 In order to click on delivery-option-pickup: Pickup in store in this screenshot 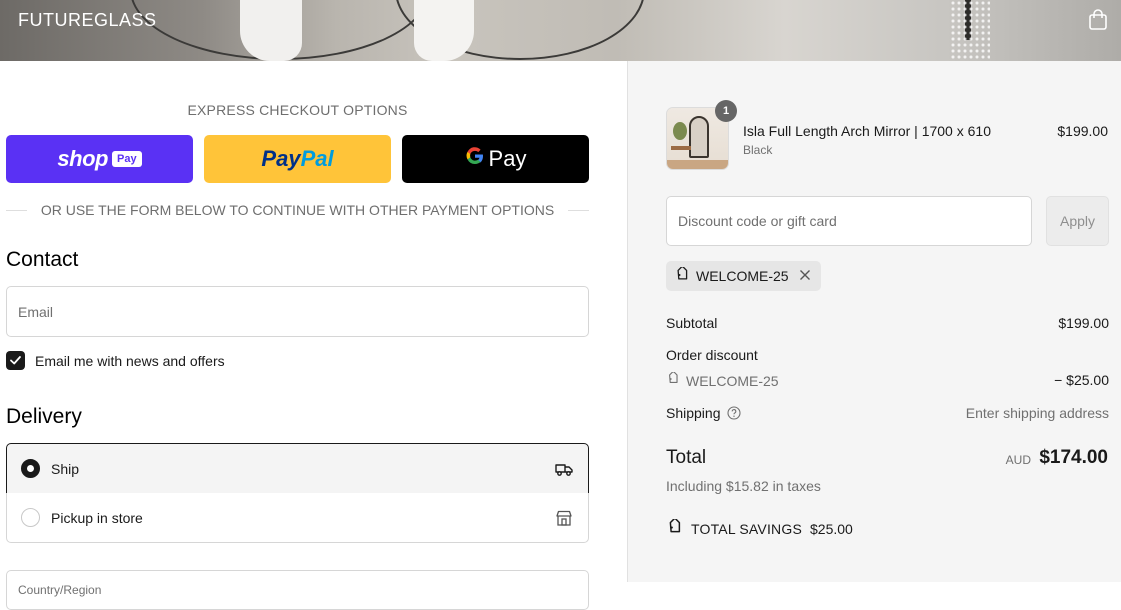, I will do `click(297, 518)`.